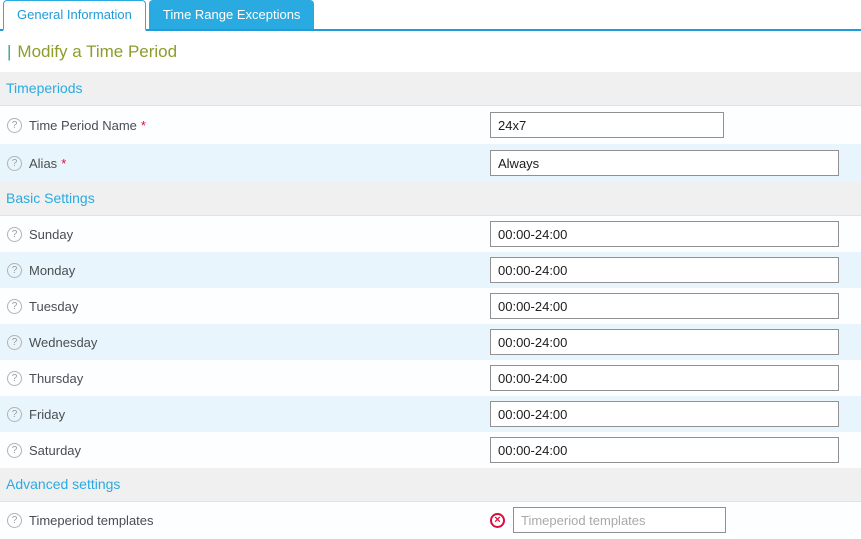  I want to click on form-row-timeperiod-templates: ? Timeperiod templates ×, so click(430, 520).